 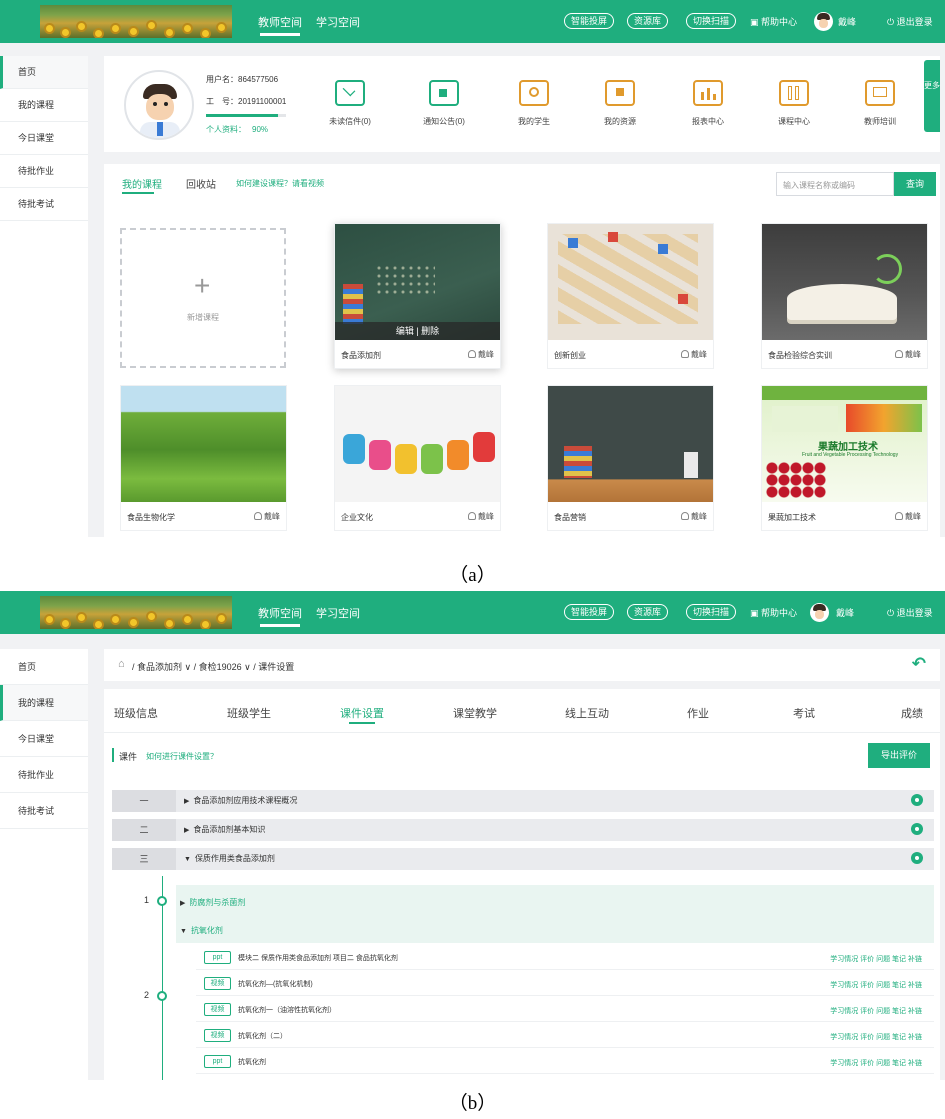 I want to click on resource-row: ppt 抗氧化剂 学习情况 评价 问题 笔记 补链, so click(x=565, y=1062).